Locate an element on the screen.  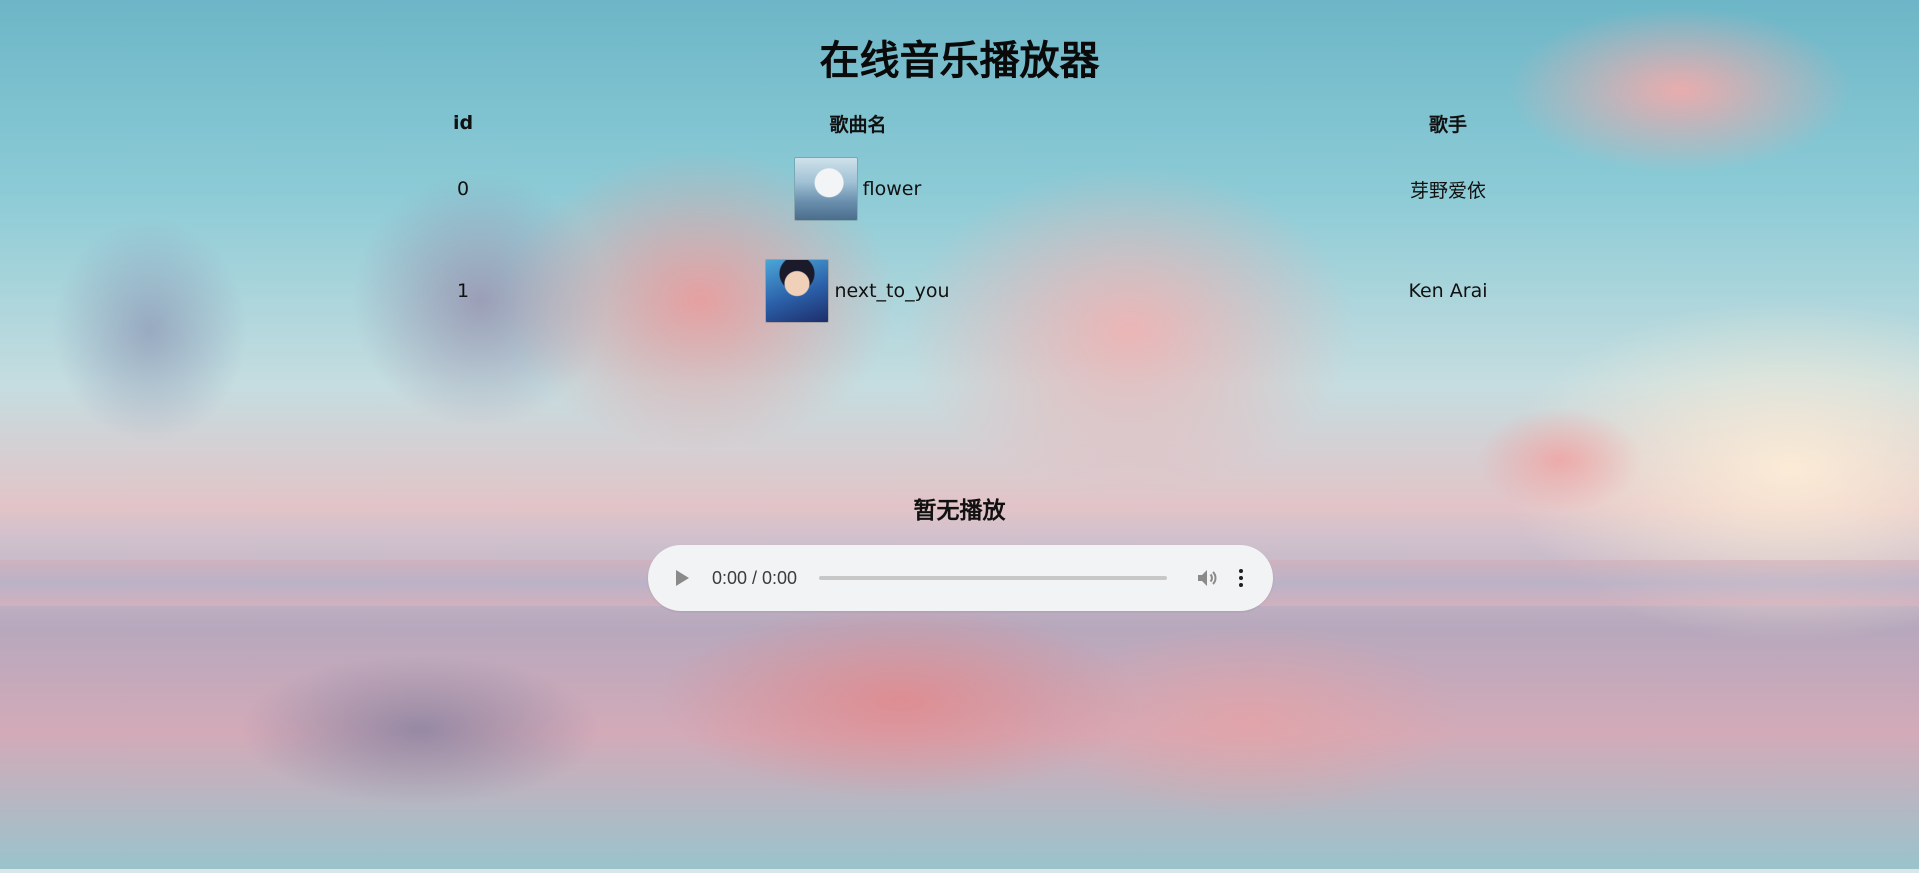
now-playing-status: 暂无播放 is located at coordinates (959, 511).